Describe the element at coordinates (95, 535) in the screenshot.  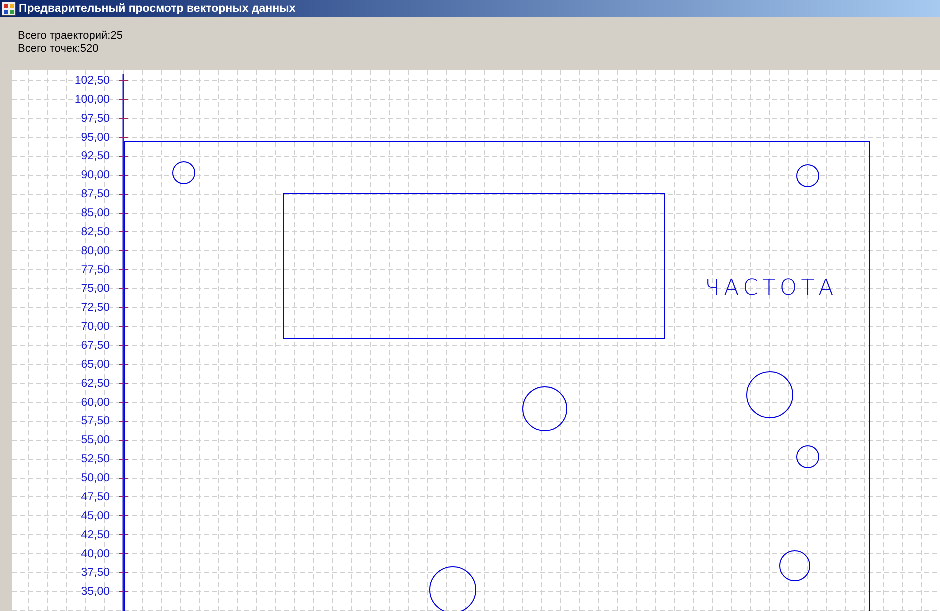
I see `y-axis-label: 42,50` at that location.